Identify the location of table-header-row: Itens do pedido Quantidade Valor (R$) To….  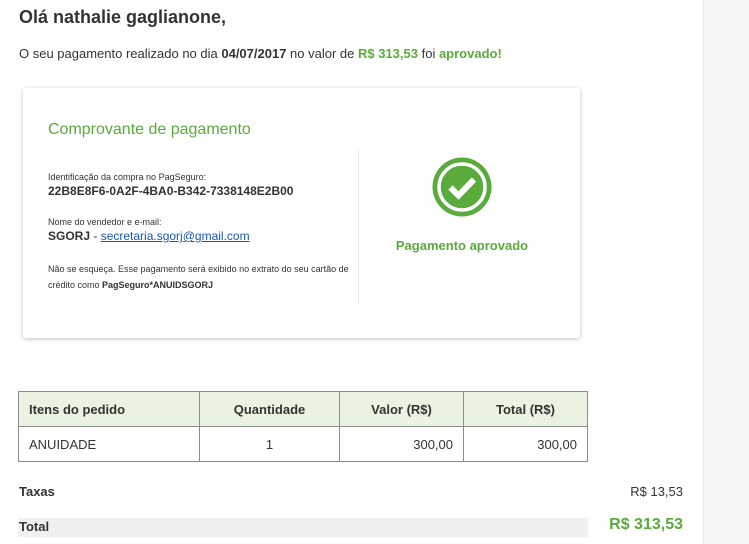
(303, 409).